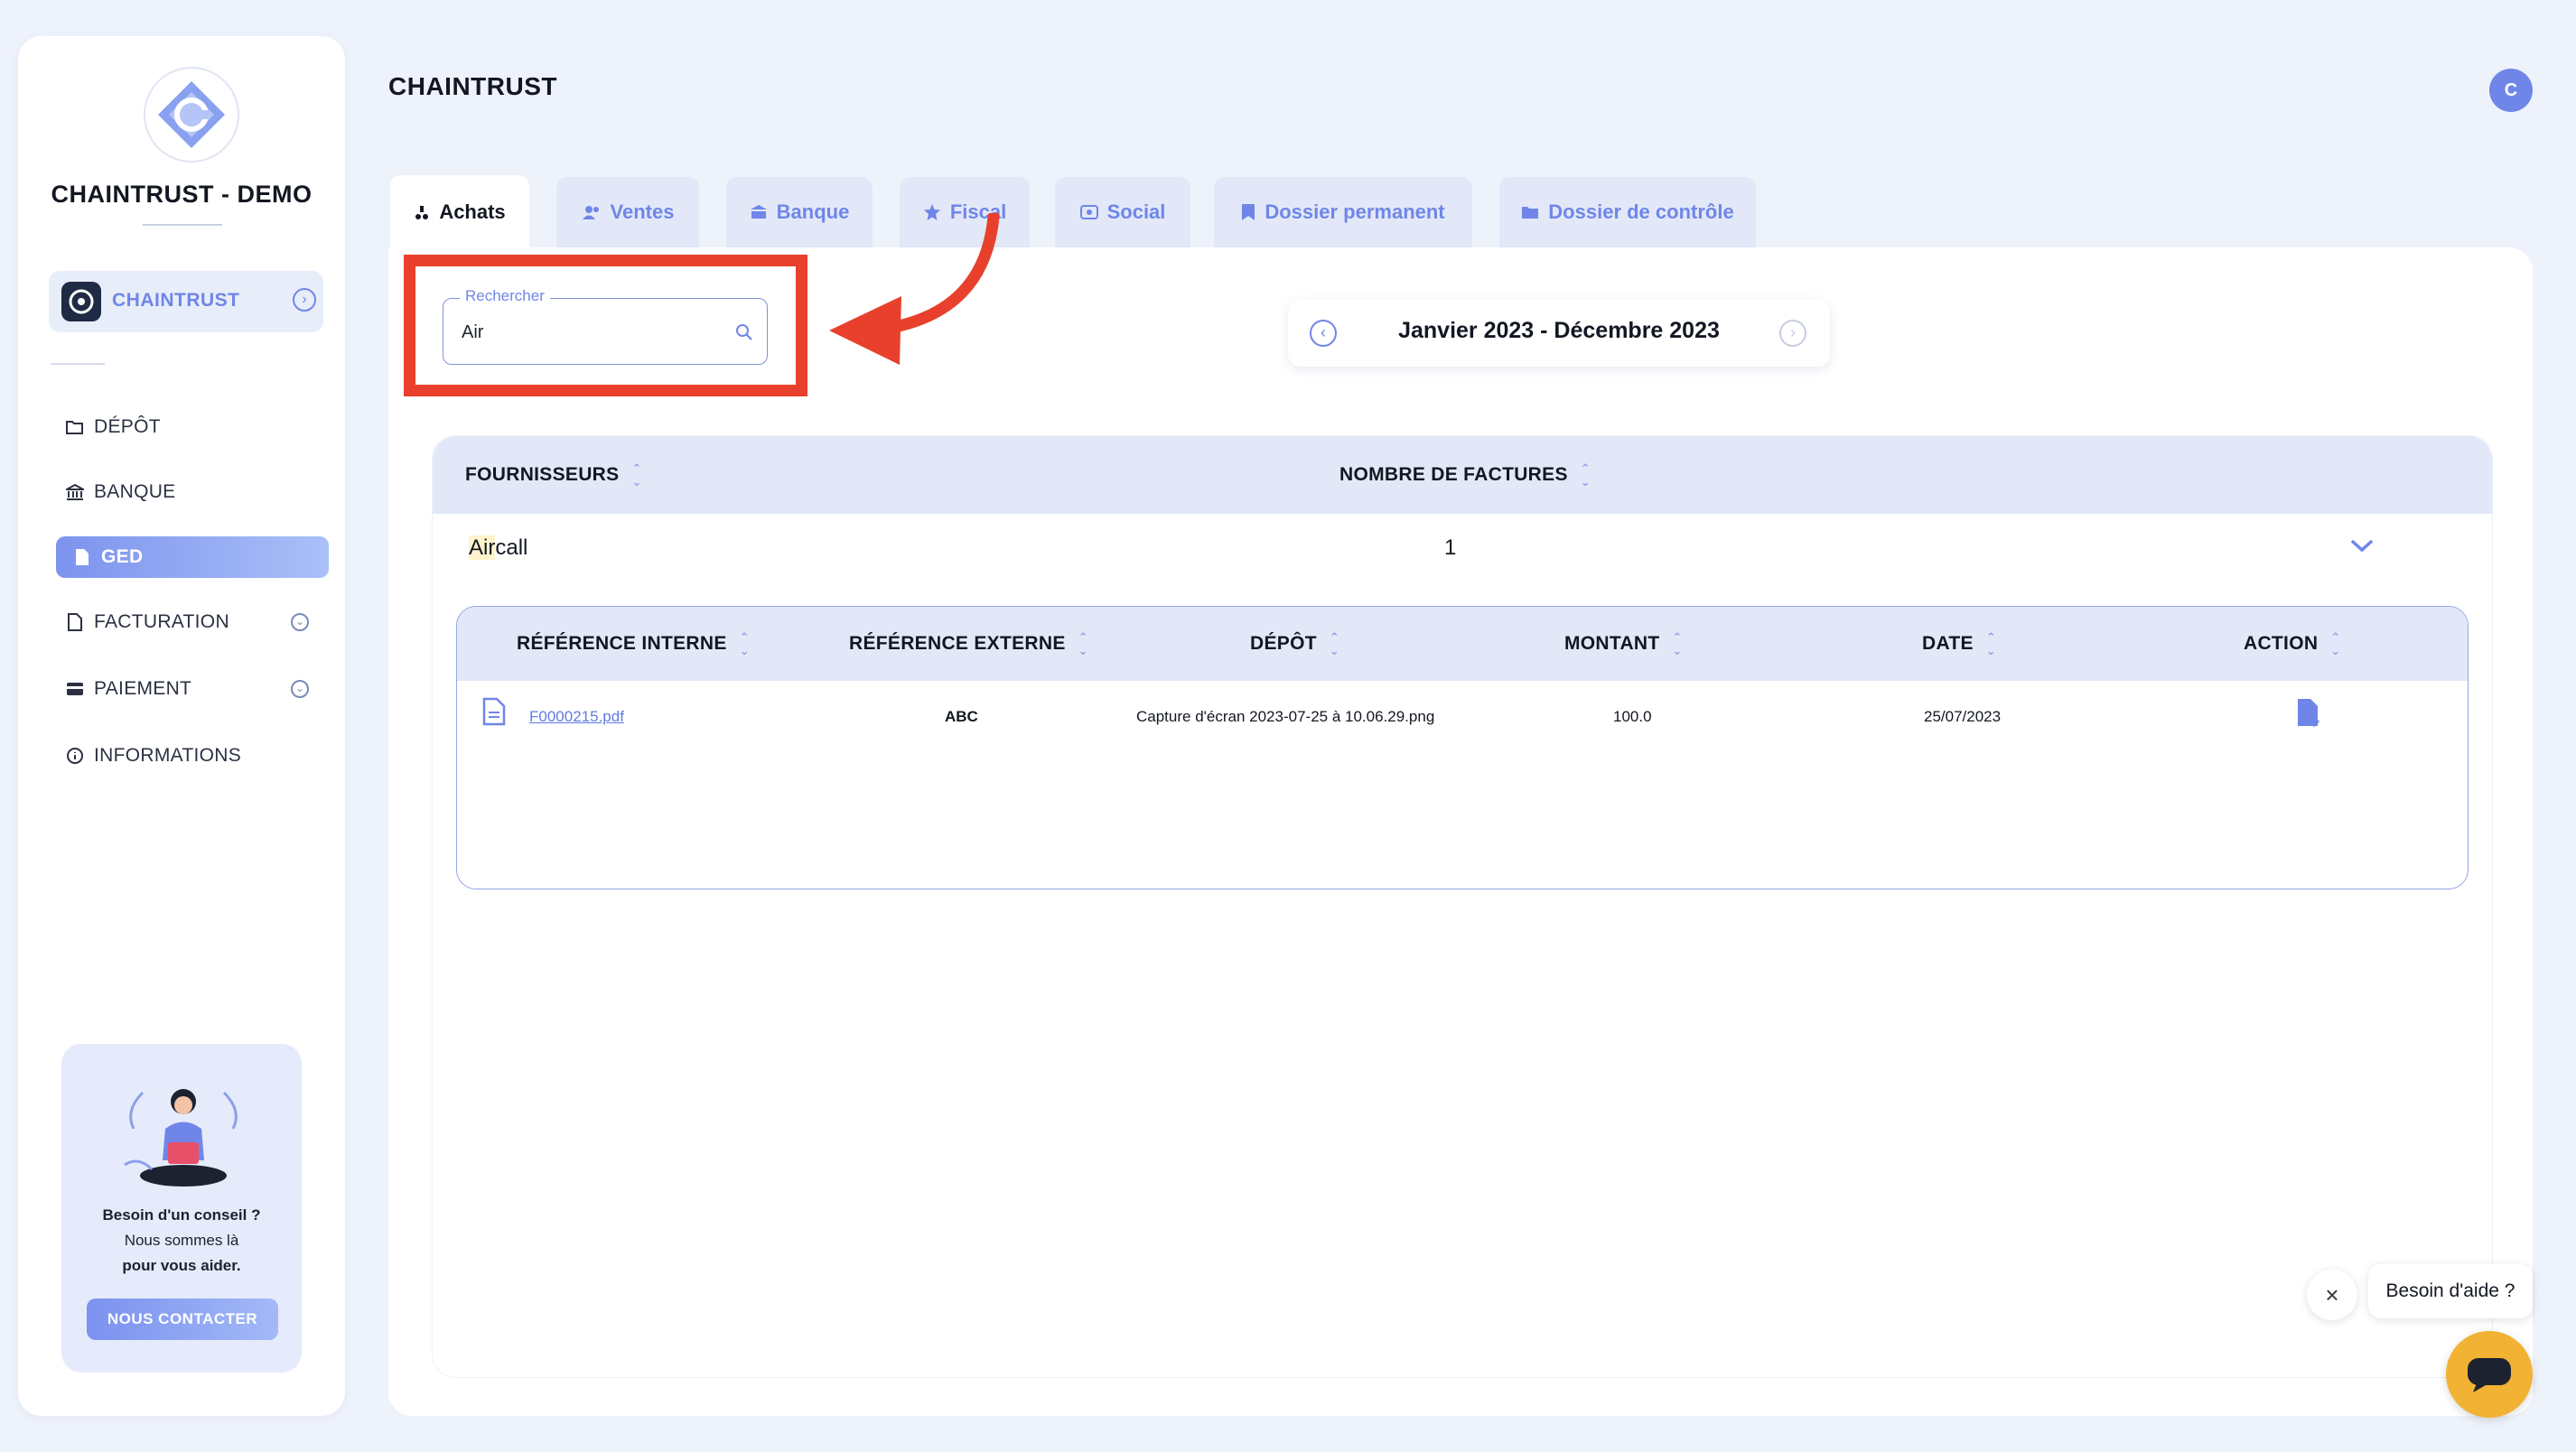 This screenshot has height=1452, width=2576. What do you see at coordinates (1963, 717) in the screenshot?
I see `date-cell: 25/07/2023` at bounding box center [1963, 717].